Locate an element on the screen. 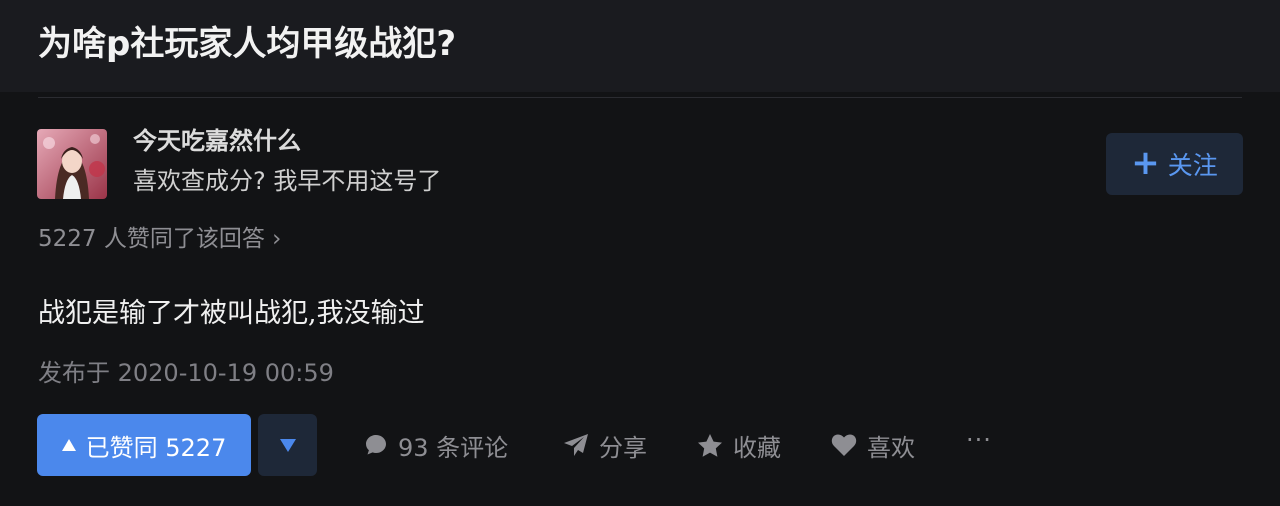  follow-label: 关注 is located at coordinates (1192, 165).